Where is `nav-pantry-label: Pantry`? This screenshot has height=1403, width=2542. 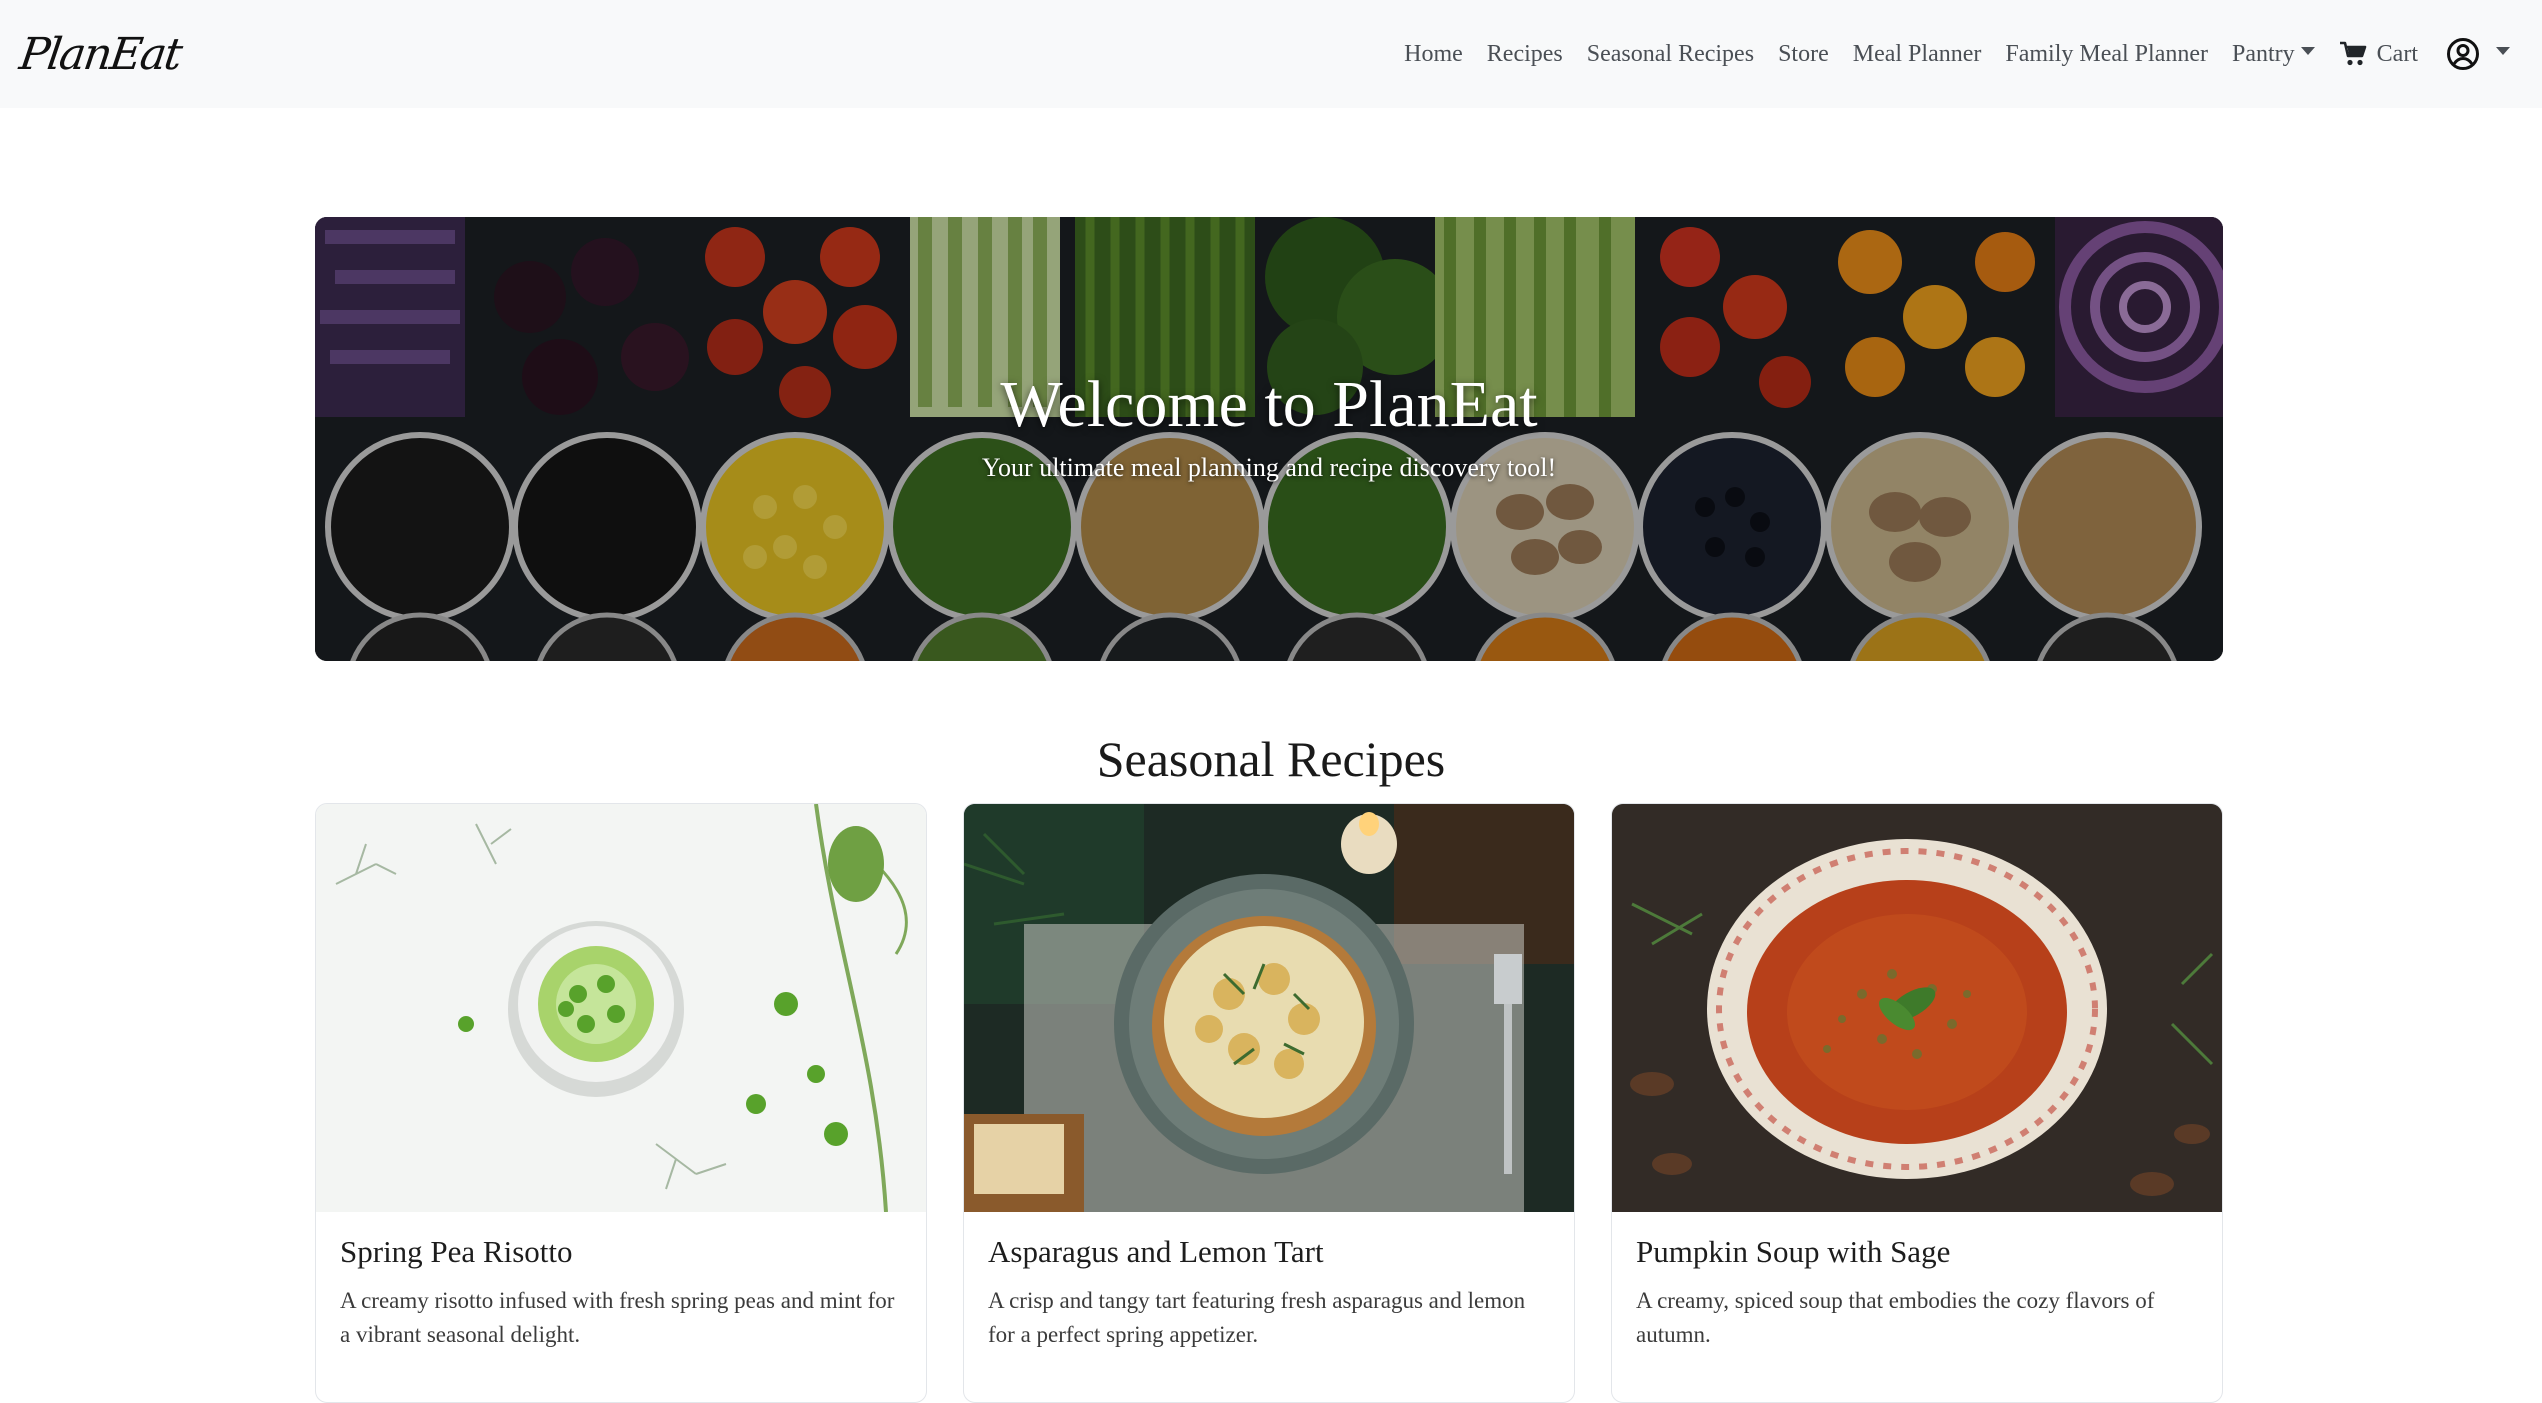
nav-pantry-label: Pantry is located at coordinates (2263, 53).